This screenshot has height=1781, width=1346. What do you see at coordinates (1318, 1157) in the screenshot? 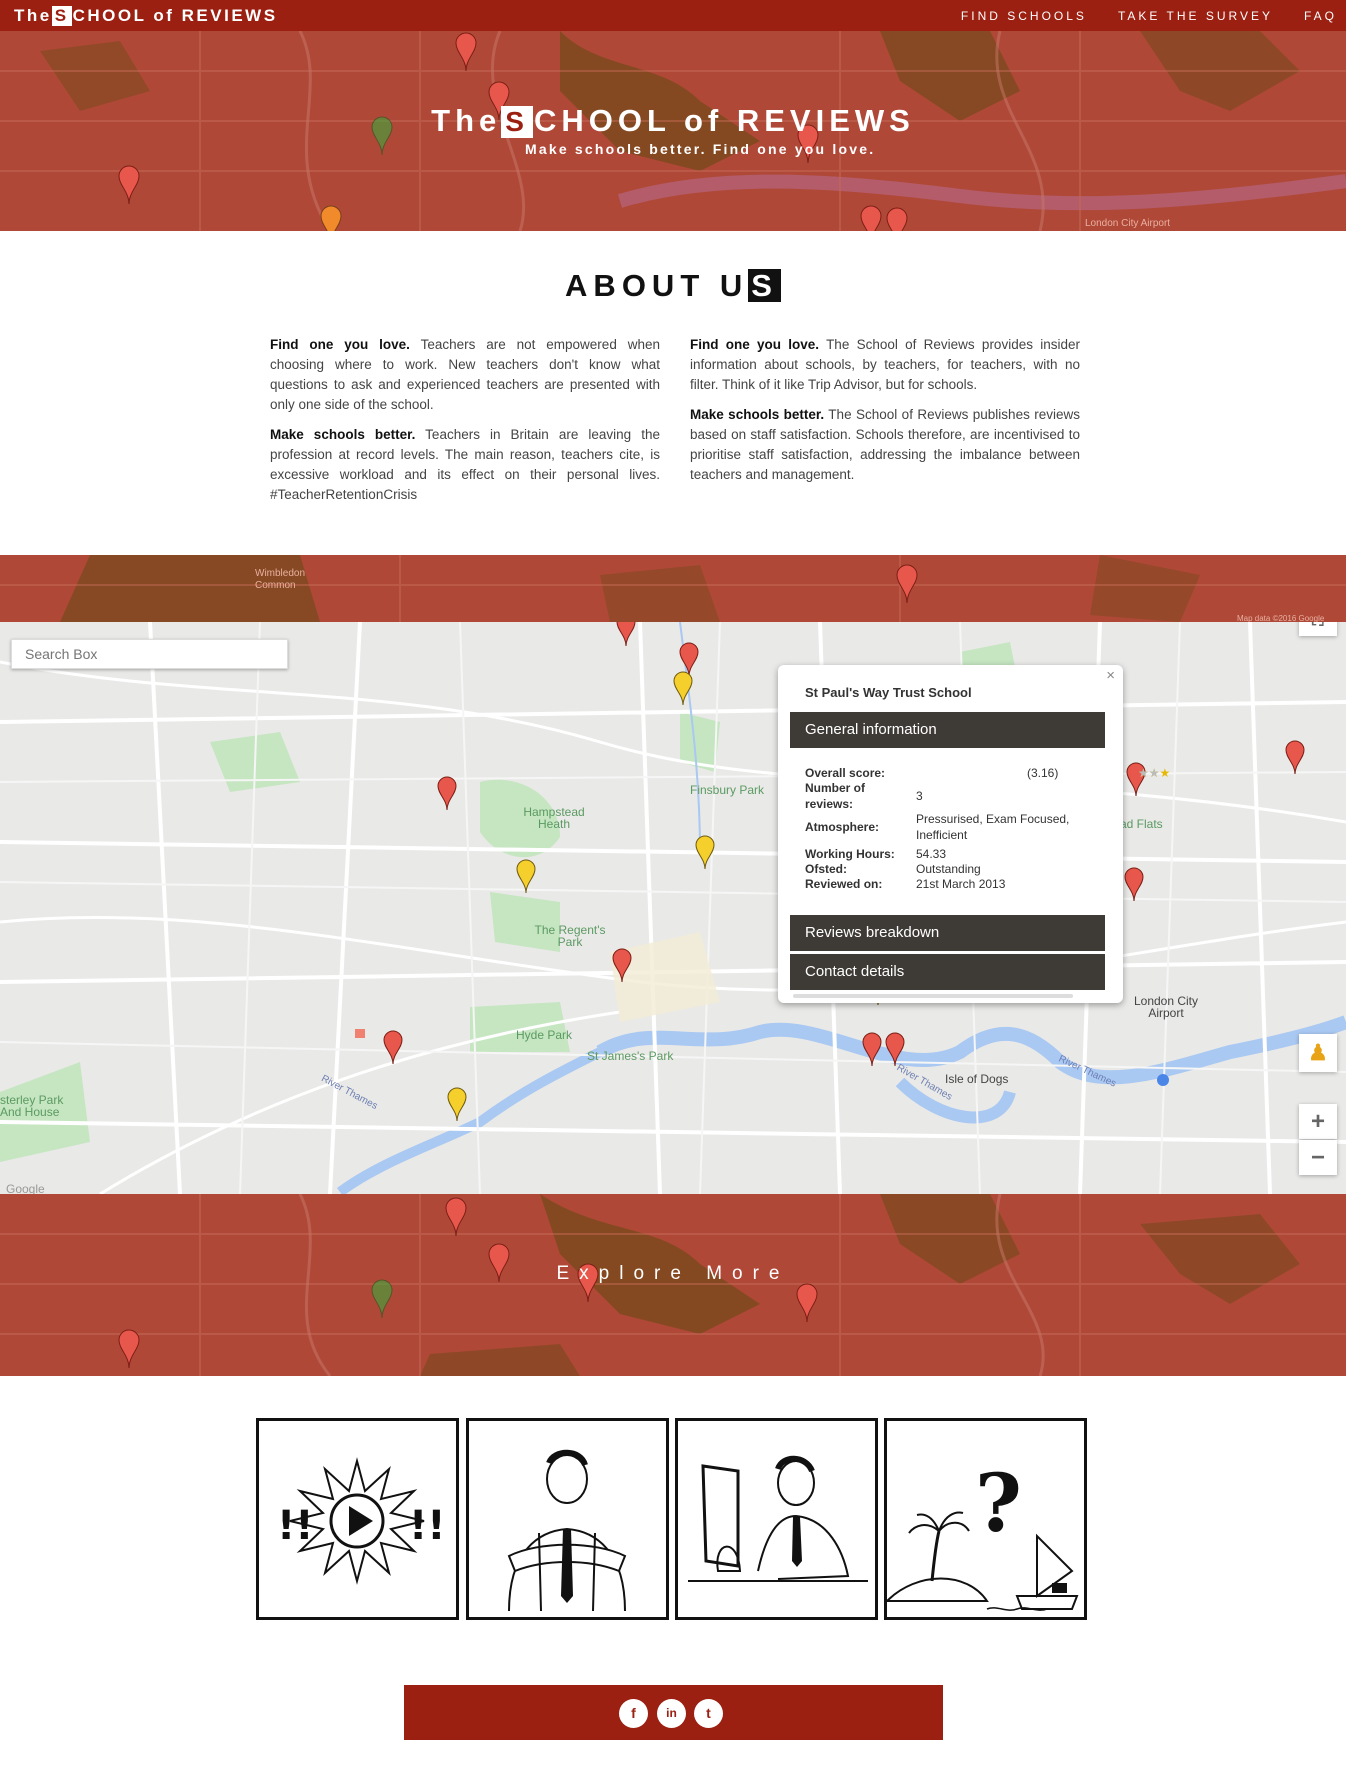
I see `zoom-out-button: −` at bounding box center [1318, 1157].